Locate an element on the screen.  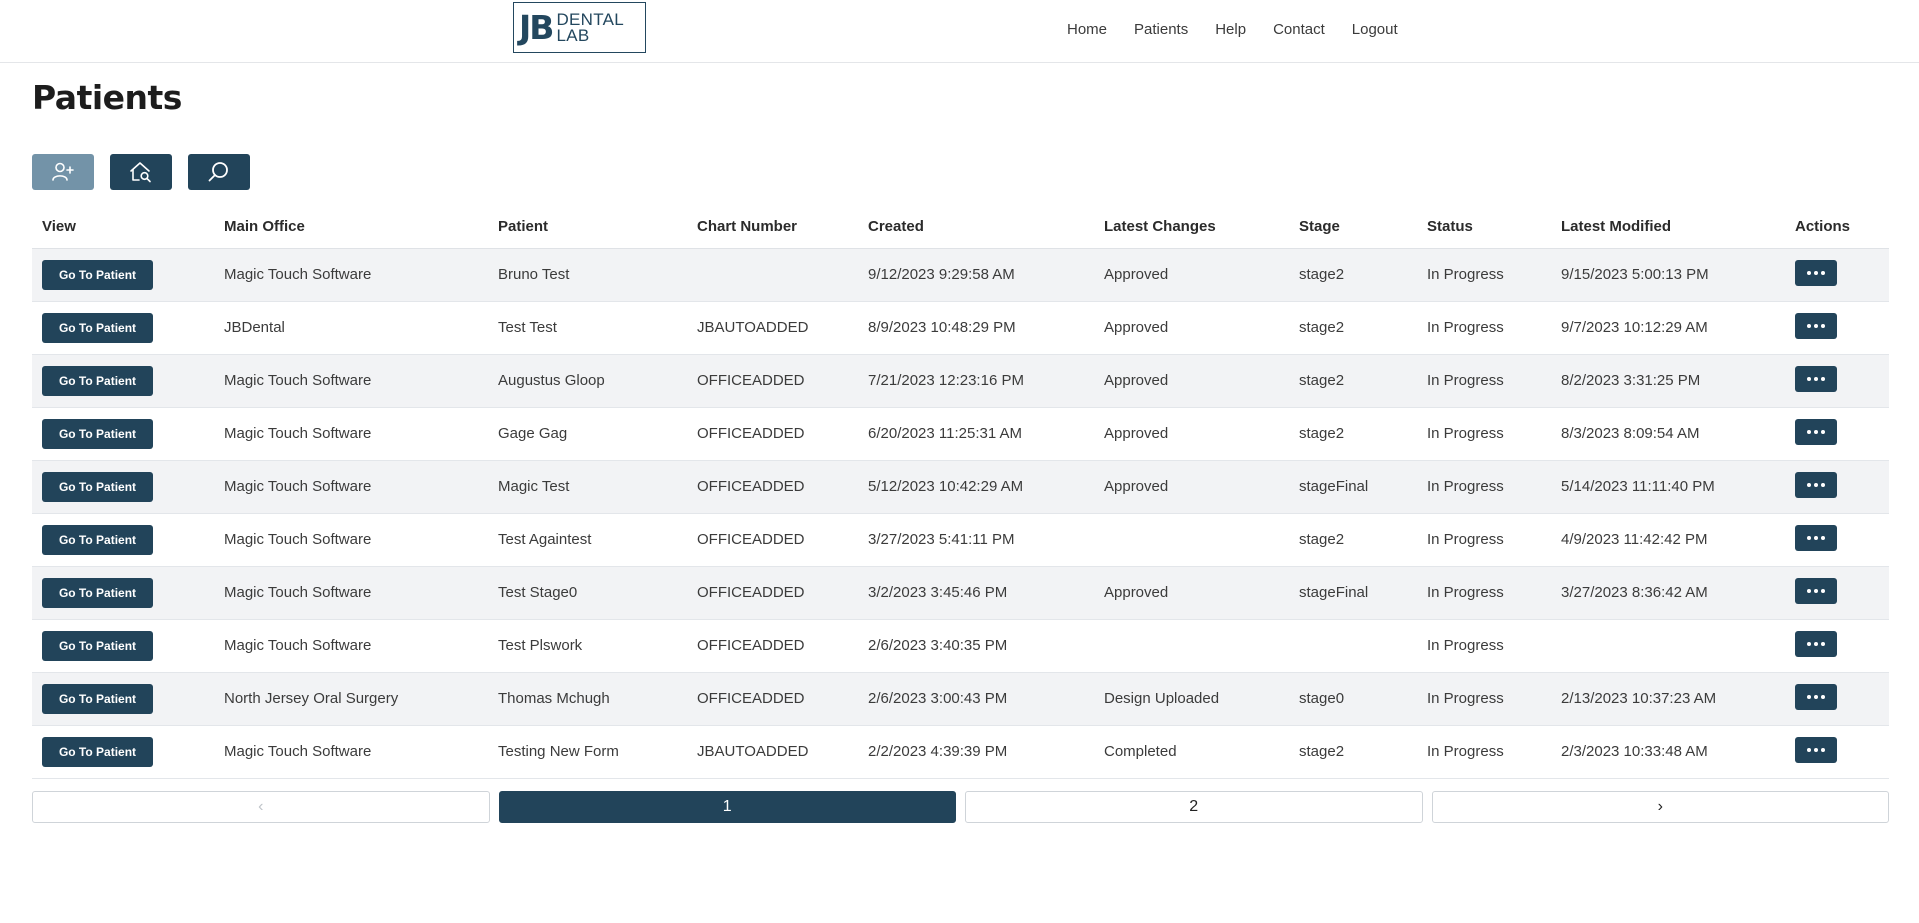
patient-cell: Testing New Form is located at coordinates (558, 751).